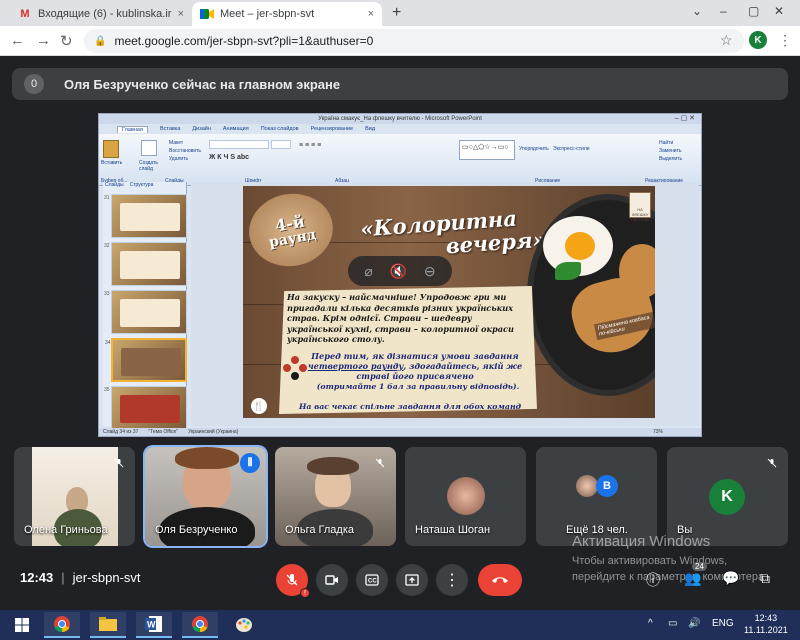  What do you see at coordinates (108, 625) in the screenshot?
I see `file-explorer-taskbar-icon` at bounding box center [108, 625].